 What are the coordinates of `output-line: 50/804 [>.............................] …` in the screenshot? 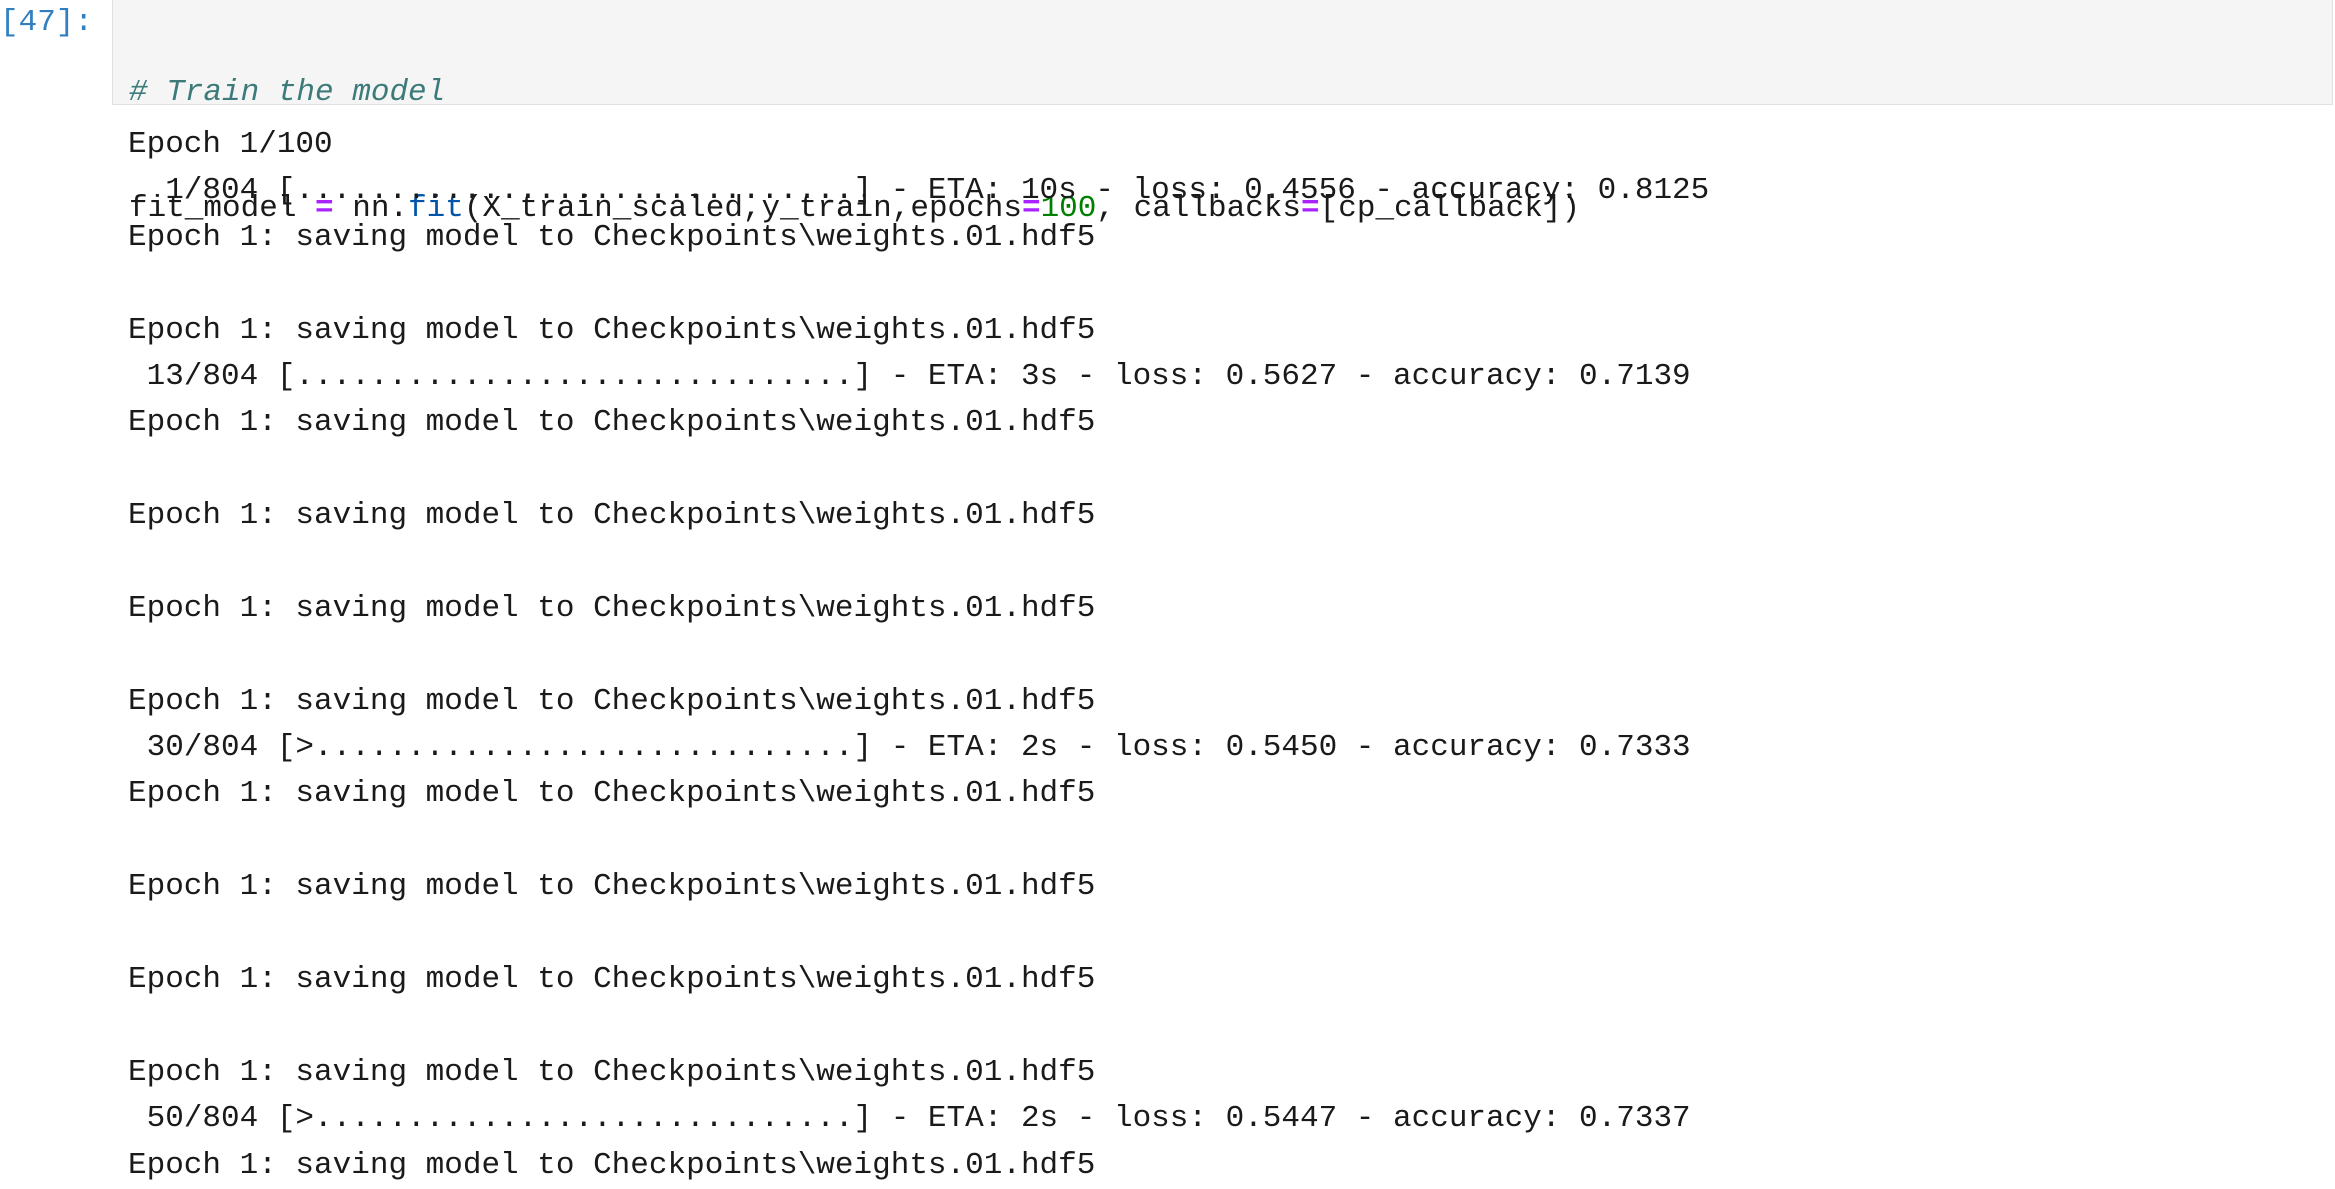 It's located at (909, 1119).